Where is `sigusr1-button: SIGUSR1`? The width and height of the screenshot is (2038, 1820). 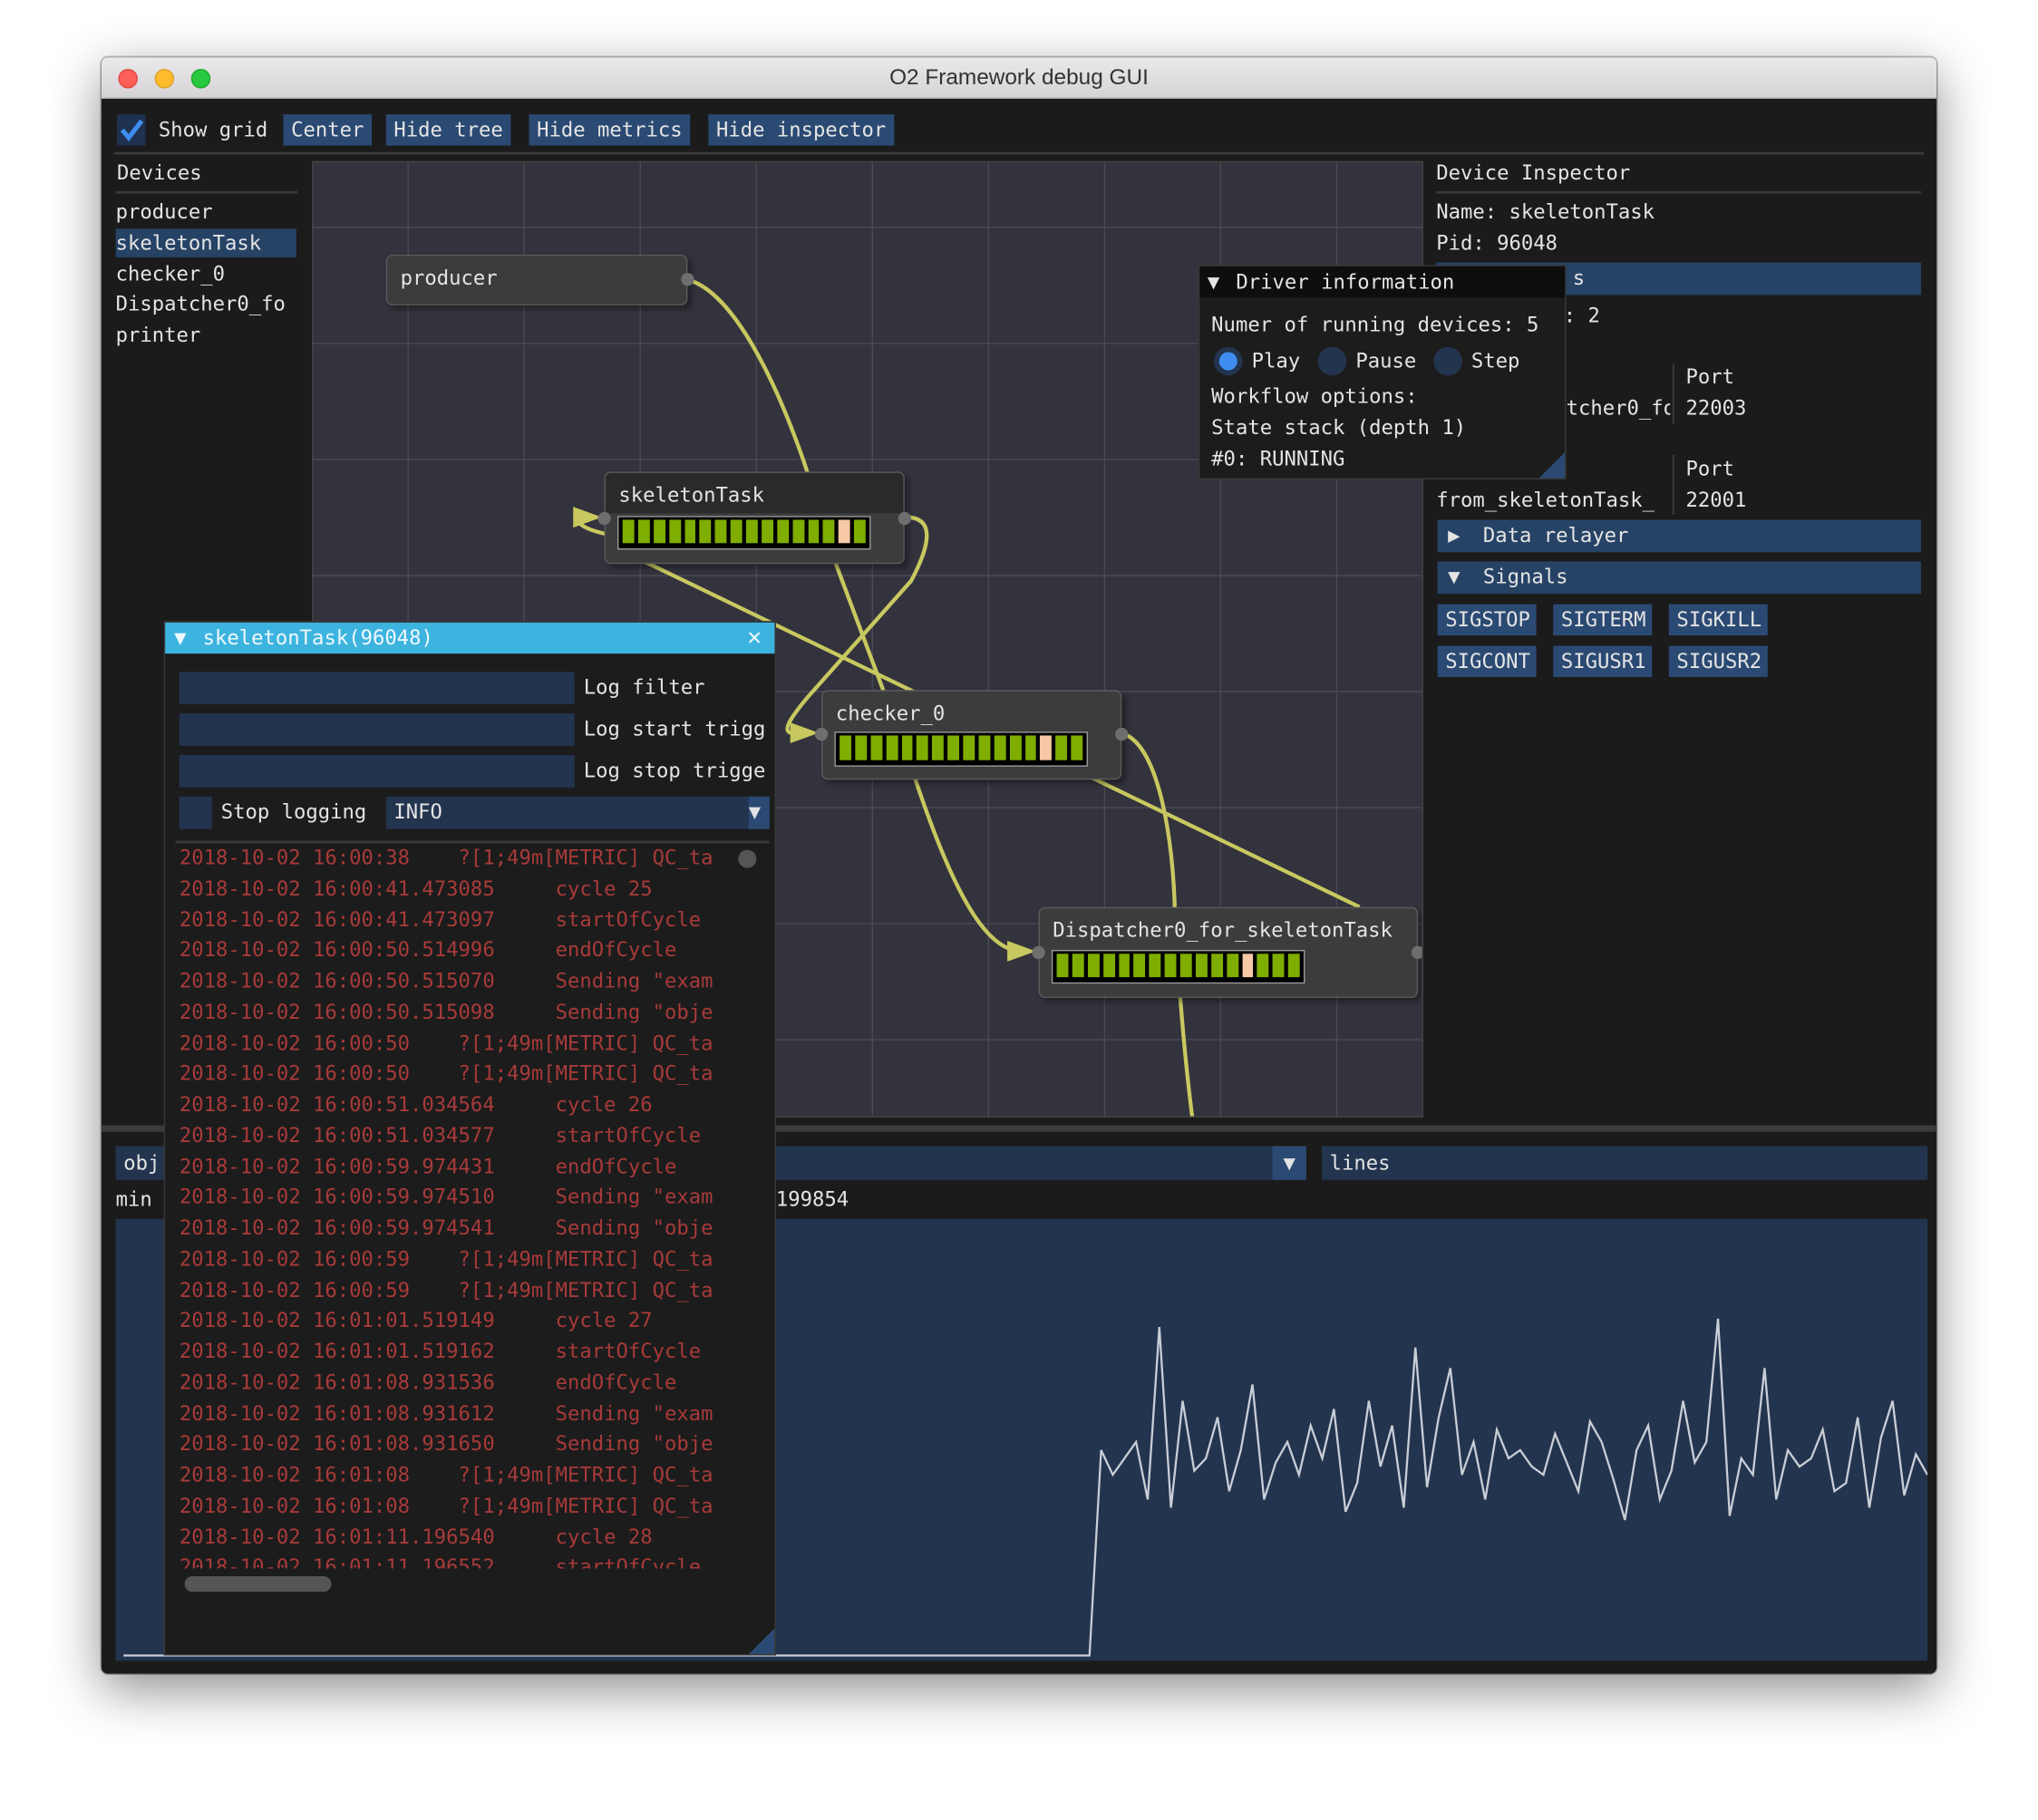 sigusr1-button: SIGUSR1 is located at coordinates (1603, 661).